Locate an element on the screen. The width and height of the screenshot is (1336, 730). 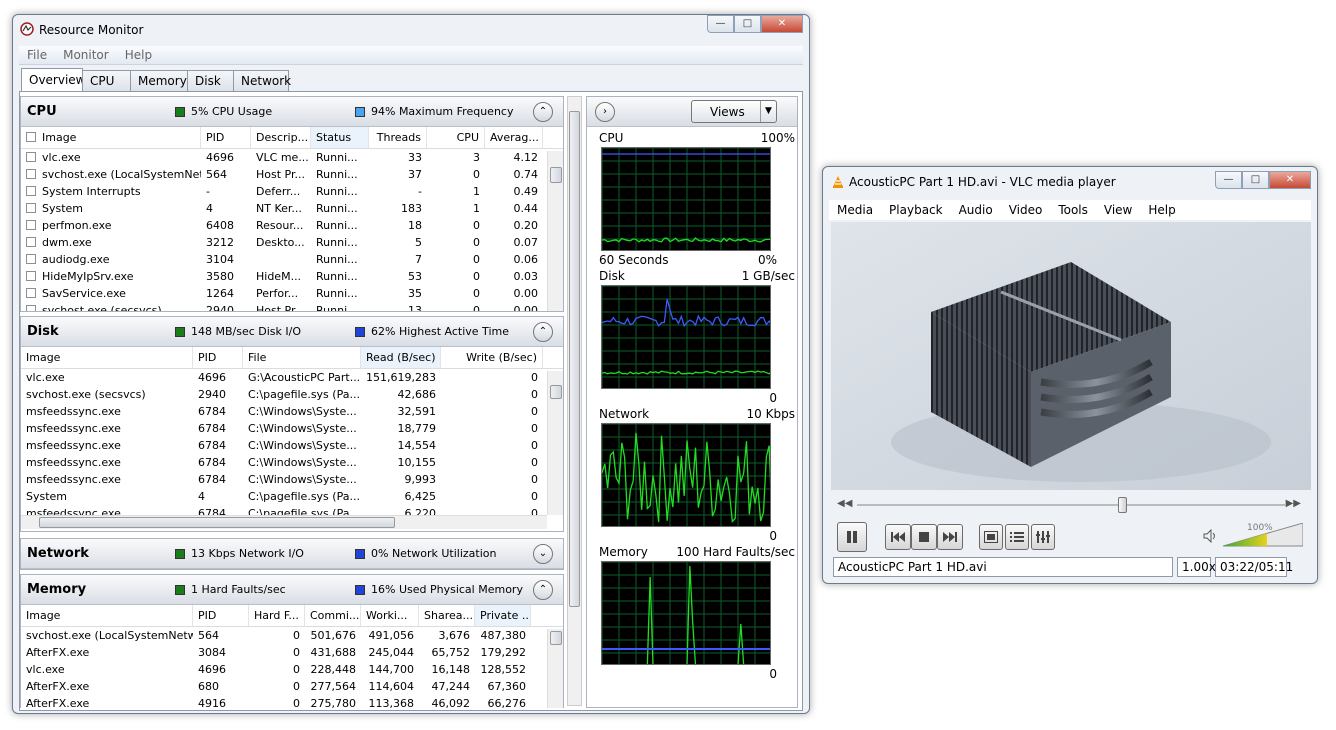
tab-overview: Overview is located at coordinates (53, 79).